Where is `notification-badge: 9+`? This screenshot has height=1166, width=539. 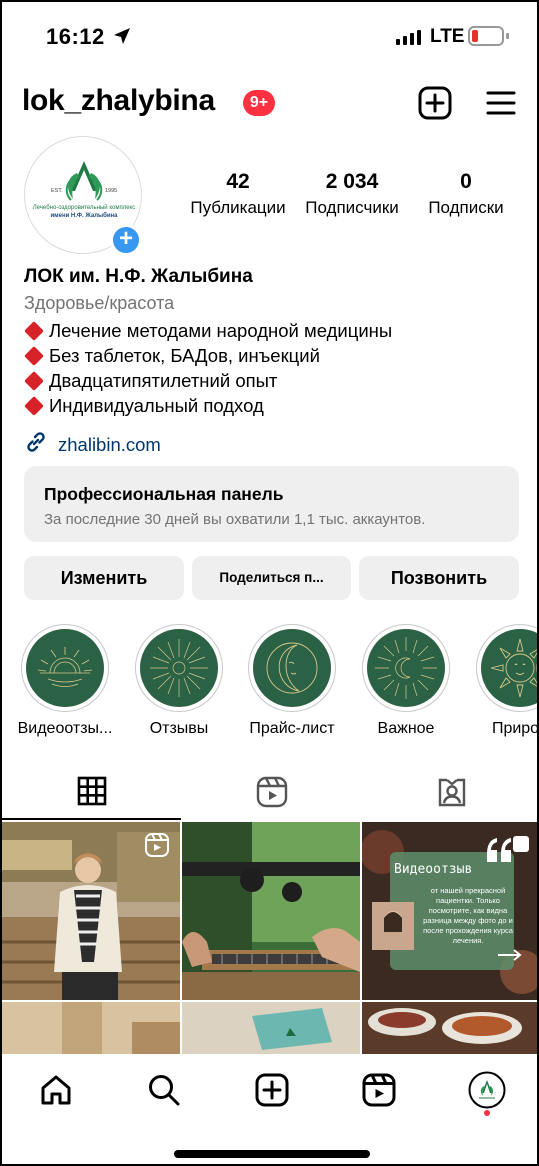 notification-badge: 9+ is located at coordinates (259, 103).